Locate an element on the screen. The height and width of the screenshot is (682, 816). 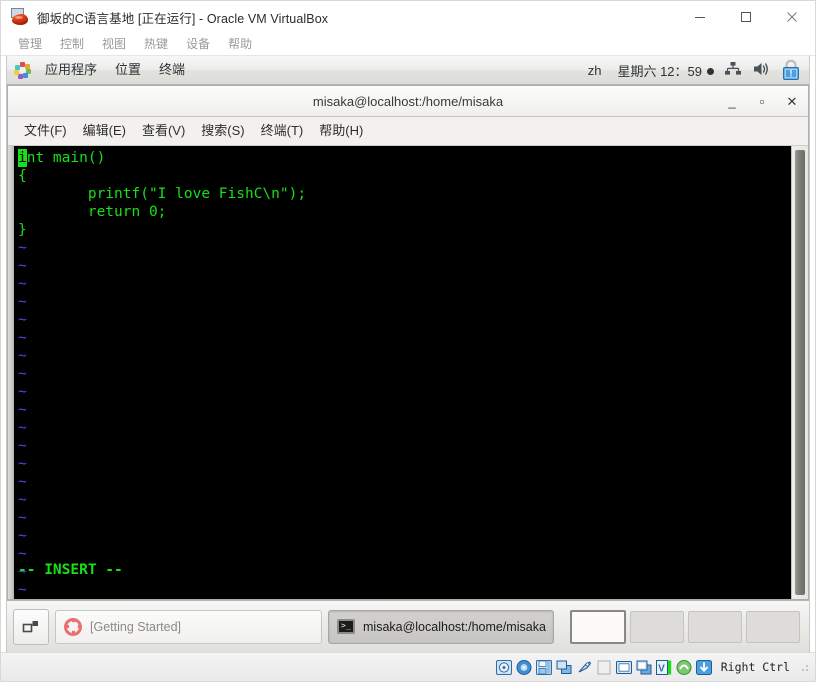
terminal-titlebar: misaka@localhost:/home/misaka _ ▫ ✕ is located at coordinates (408, 101).